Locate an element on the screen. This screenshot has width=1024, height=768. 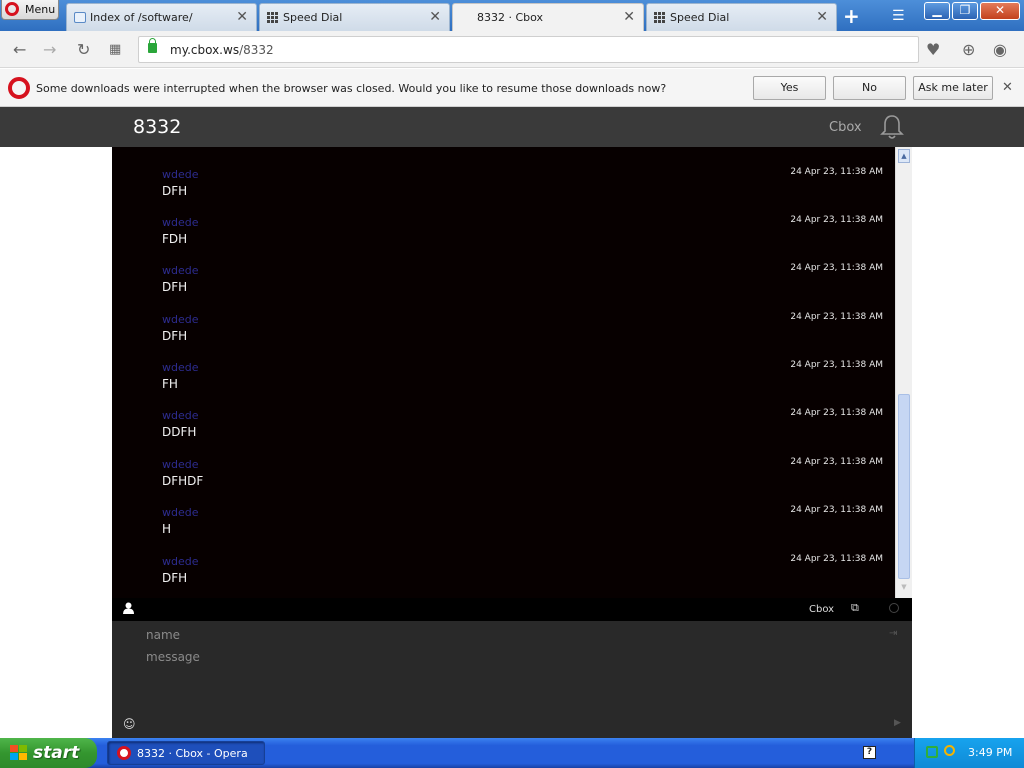
message-text: H is located at coordinates (167, 529).